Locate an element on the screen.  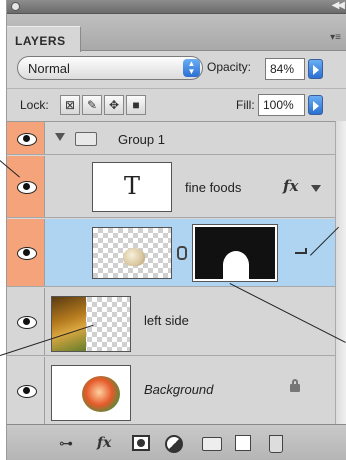
add-mask-icon is located at coordinates (141, 443).